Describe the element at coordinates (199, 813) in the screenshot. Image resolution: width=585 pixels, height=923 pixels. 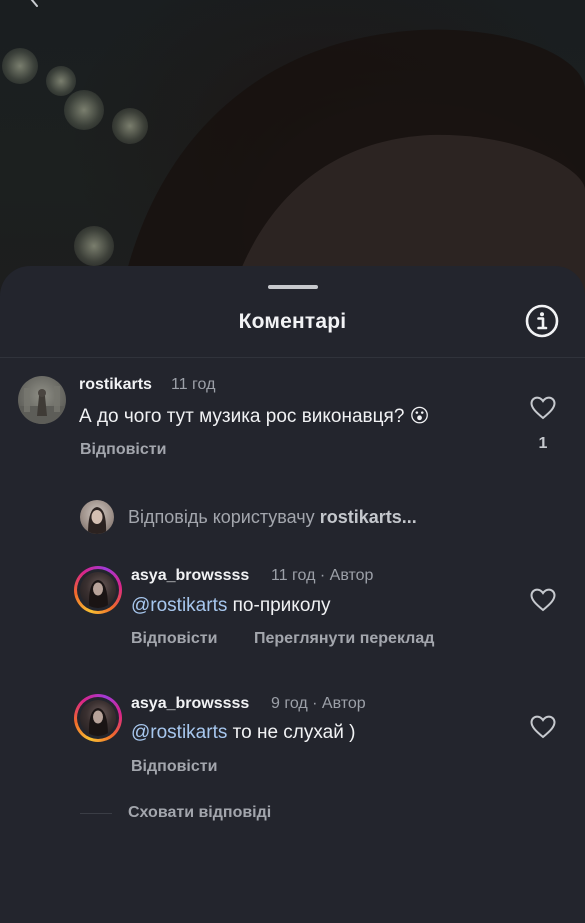
I see `hide-replies-button: Сховати відповіді` at that location.